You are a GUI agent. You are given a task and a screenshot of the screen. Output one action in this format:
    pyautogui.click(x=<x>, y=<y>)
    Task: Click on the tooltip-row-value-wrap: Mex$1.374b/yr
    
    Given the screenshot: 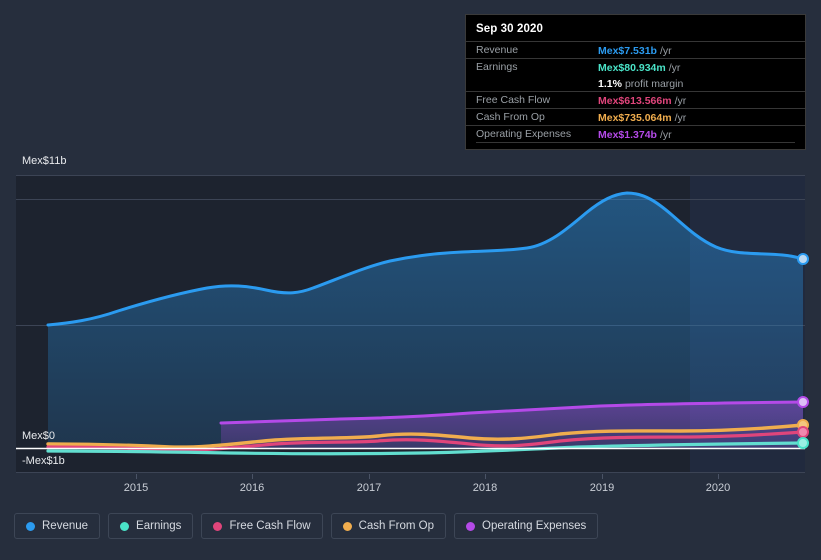 What is the action you would take?
    pyautogui.click(x=635, y=134)
    